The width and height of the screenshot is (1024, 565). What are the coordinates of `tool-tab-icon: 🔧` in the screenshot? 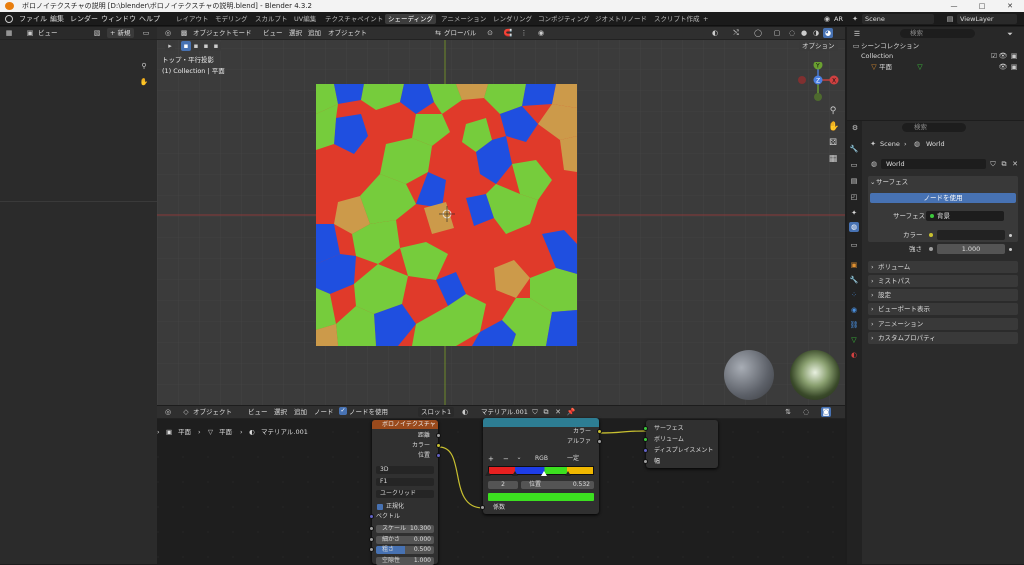 It's located at (854, 149).